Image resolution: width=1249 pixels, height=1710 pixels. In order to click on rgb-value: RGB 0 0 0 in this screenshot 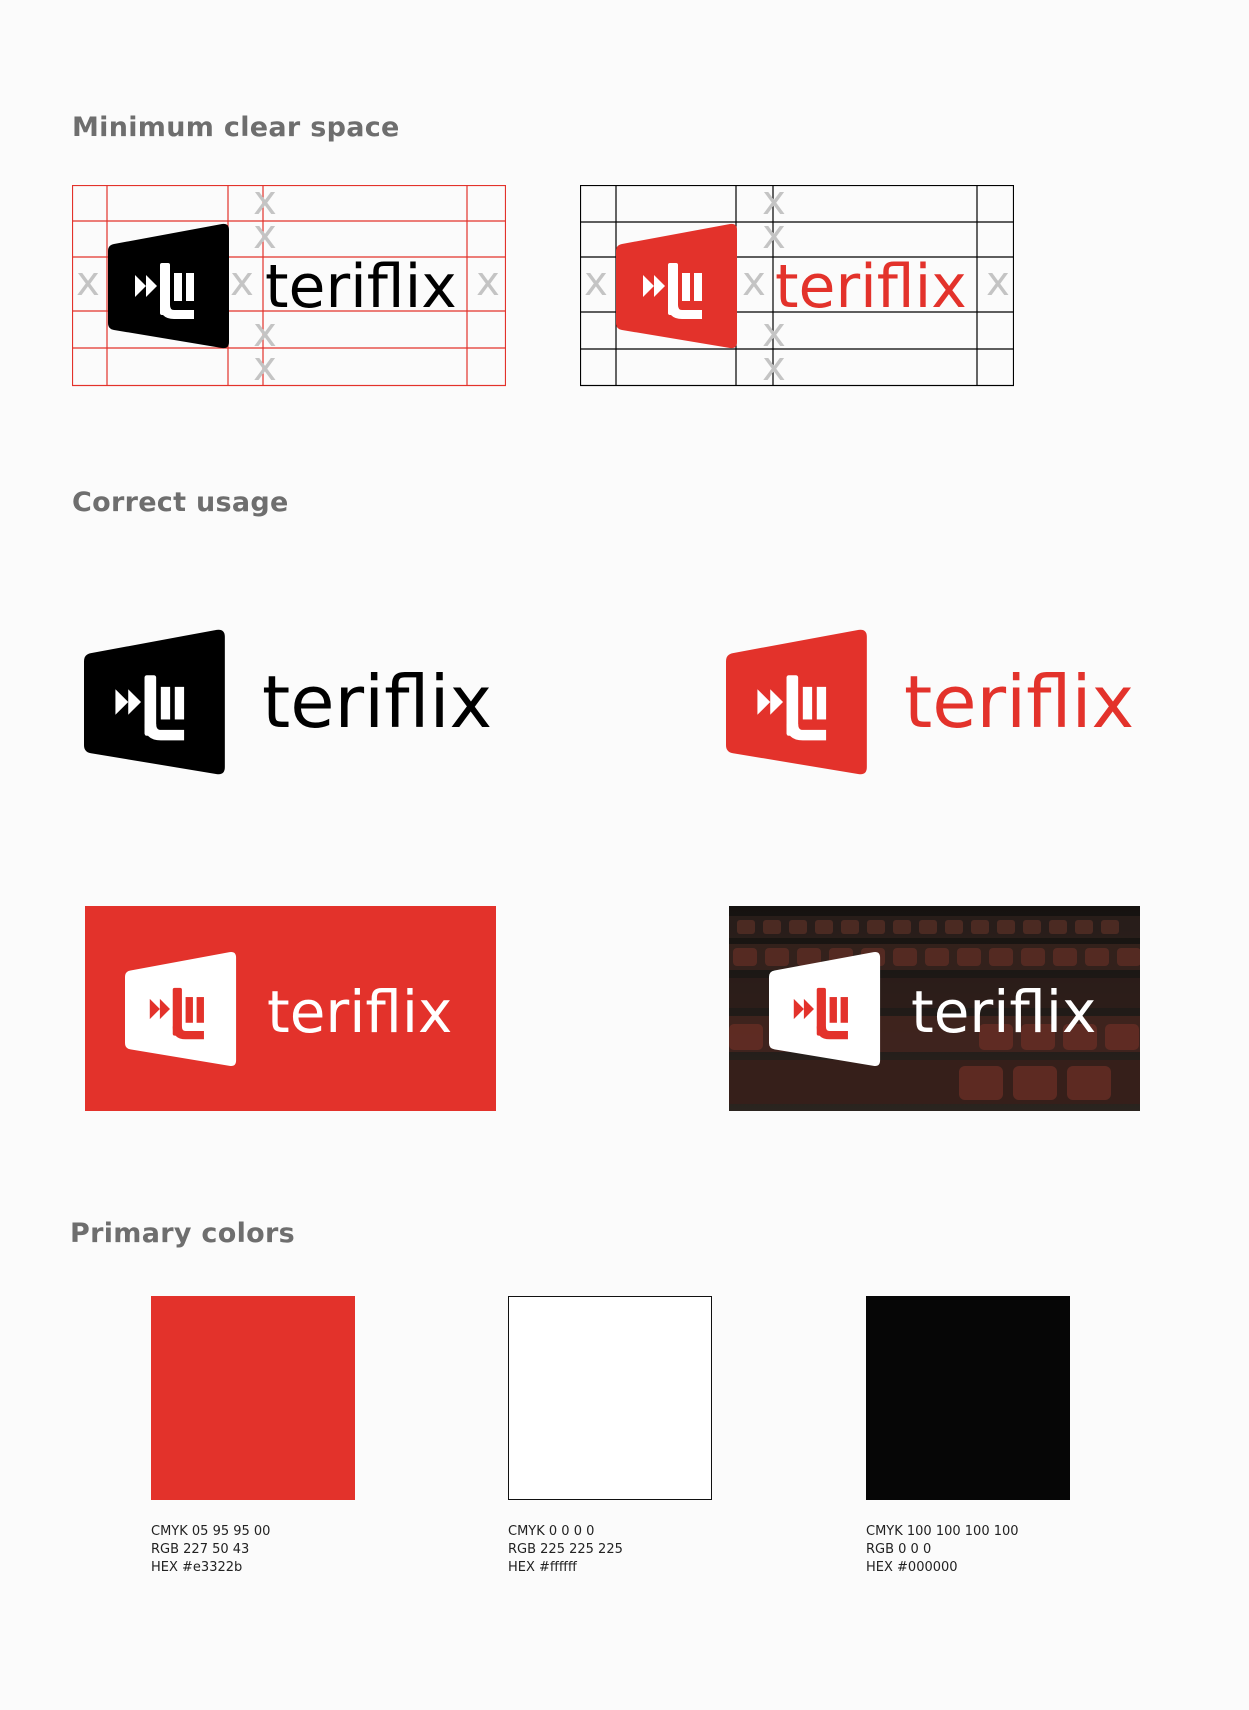, I will do `click(899, 1549)`.